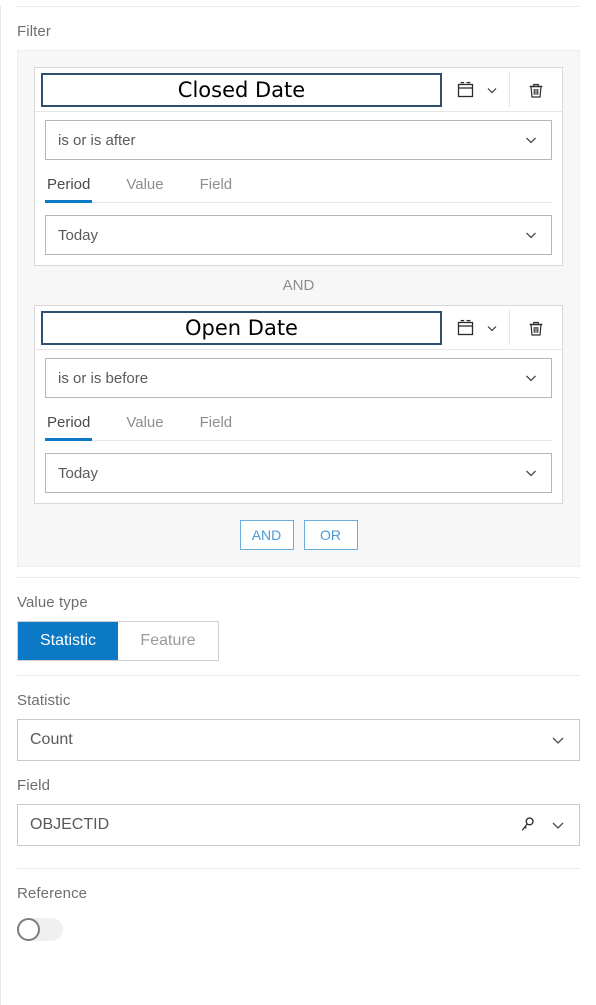 The height and width of the screenshot is (1005, 596). Describe the element at coordinates (144, 425) in the screenshot. I see `clause-2-tab-value: Value` at that location.